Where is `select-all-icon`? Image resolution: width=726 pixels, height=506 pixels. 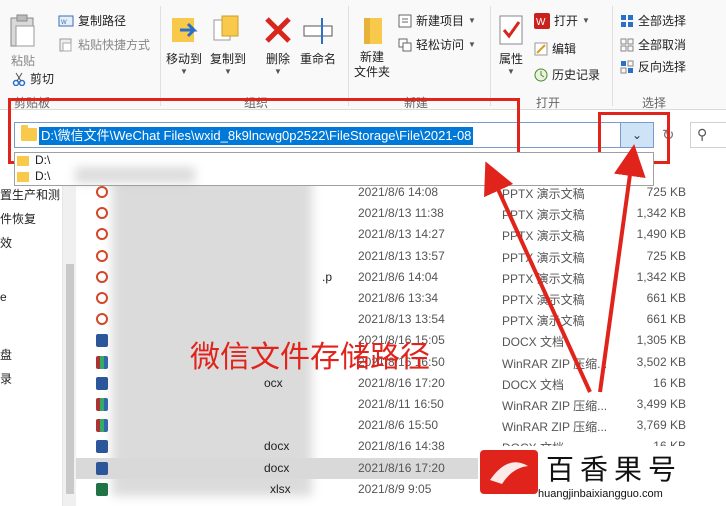
select-all-icon is located at coordinates (627, 20).